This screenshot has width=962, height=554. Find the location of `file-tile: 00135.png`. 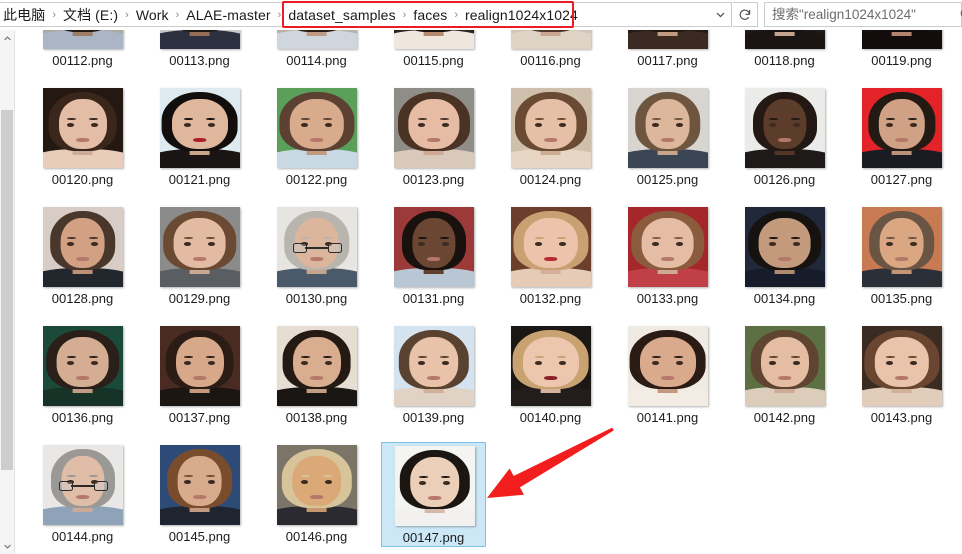

file-tile: 00135.png is located at coordinates (901, 255).